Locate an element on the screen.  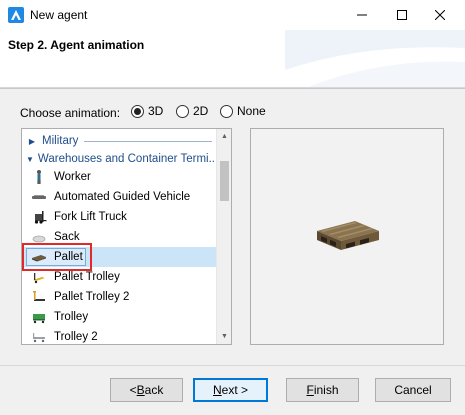
list-item-label: Pallet Trolley 2 is located at coordinates (92, 297).